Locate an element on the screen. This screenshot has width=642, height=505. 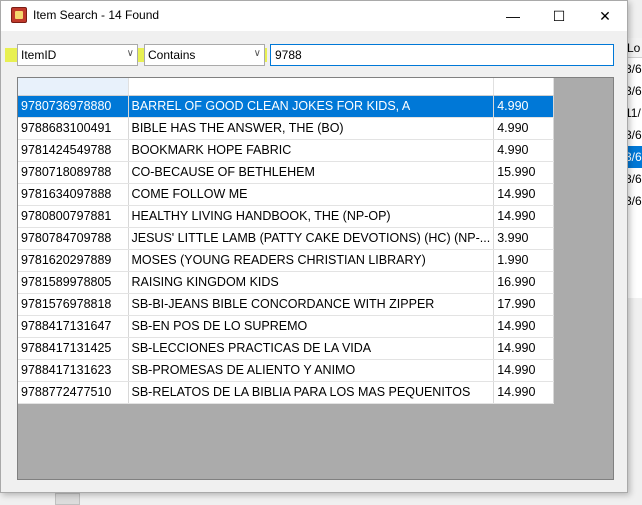
item-title-cell: BOOKMARK HOPE FABRIC is located at coordinates (311, 150).